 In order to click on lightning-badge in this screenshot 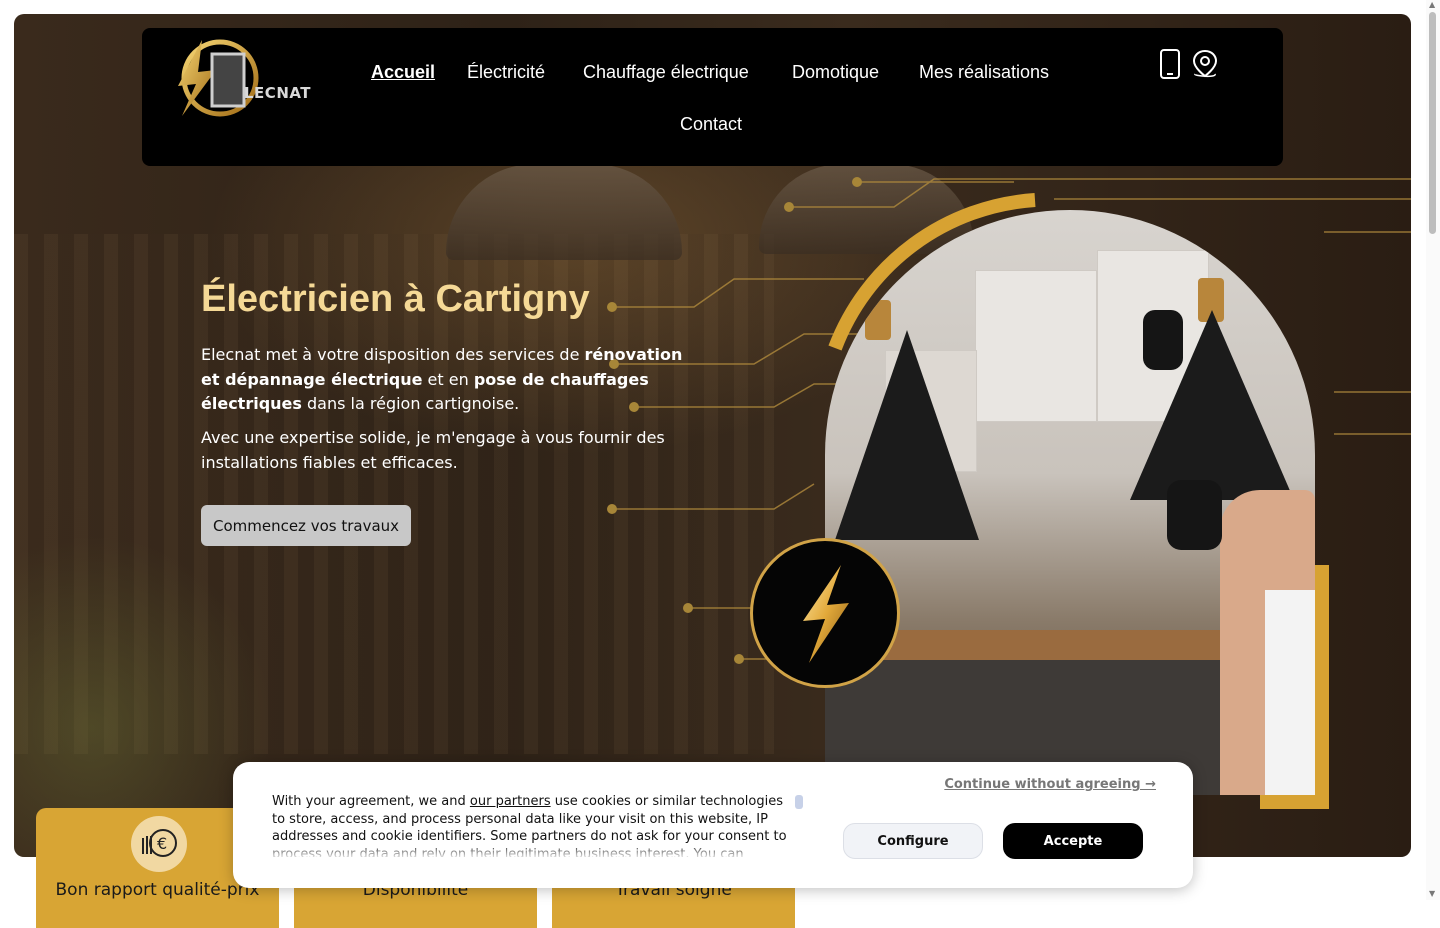, I will do `click(825, 613)`.